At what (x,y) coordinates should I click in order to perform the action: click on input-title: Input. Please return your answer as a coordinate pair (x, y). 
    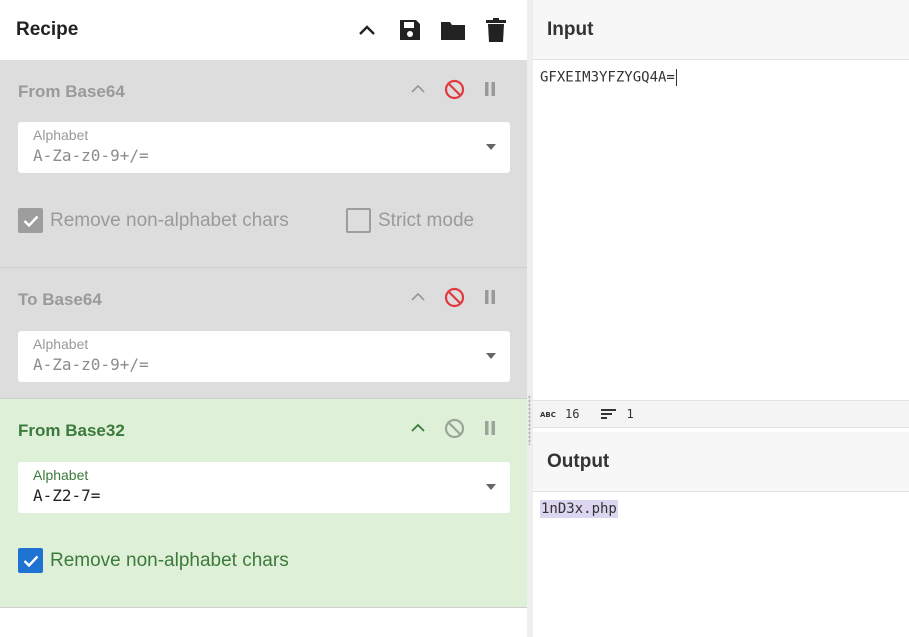
    Looking at the image, I should click on (570, 29).